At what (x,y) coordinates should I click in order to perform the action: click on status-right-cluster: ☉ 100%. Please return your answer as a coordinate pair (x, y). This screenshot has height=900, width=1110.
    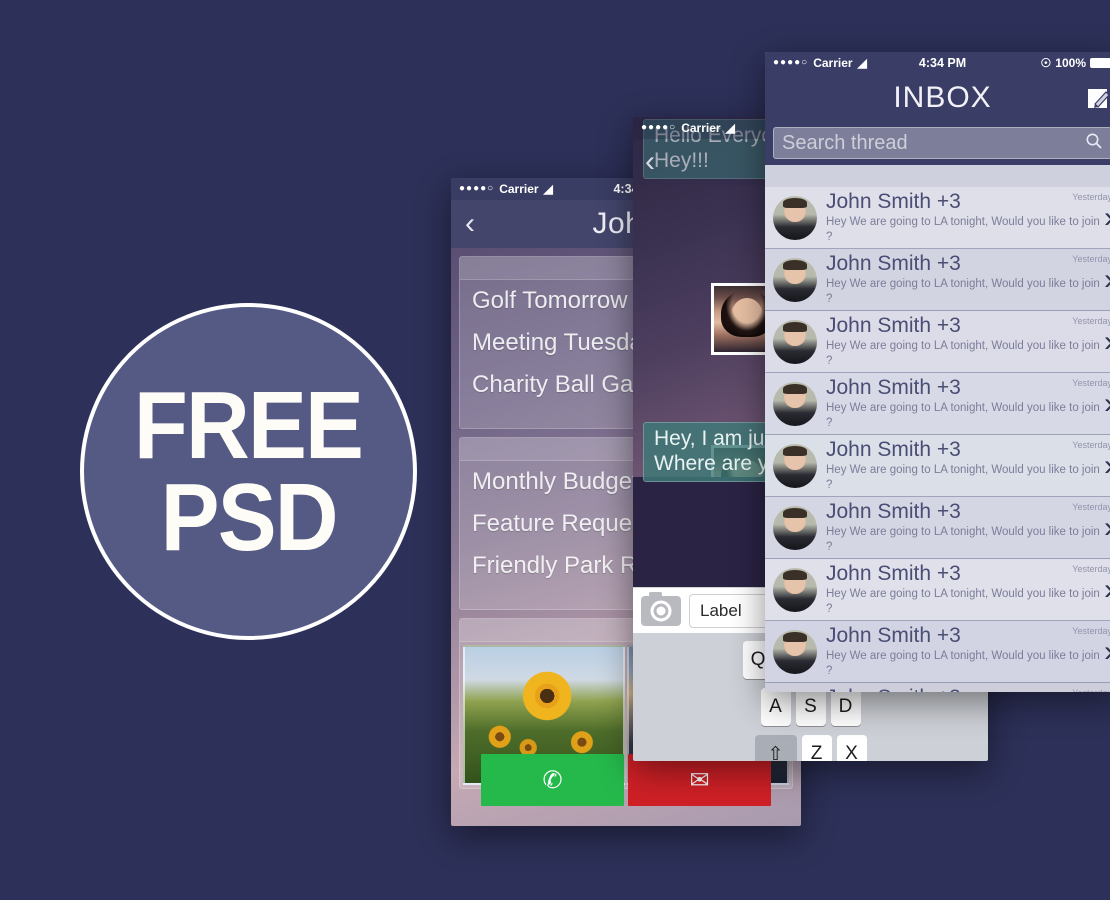
    Looking at the image, I should click on (1075, 63).